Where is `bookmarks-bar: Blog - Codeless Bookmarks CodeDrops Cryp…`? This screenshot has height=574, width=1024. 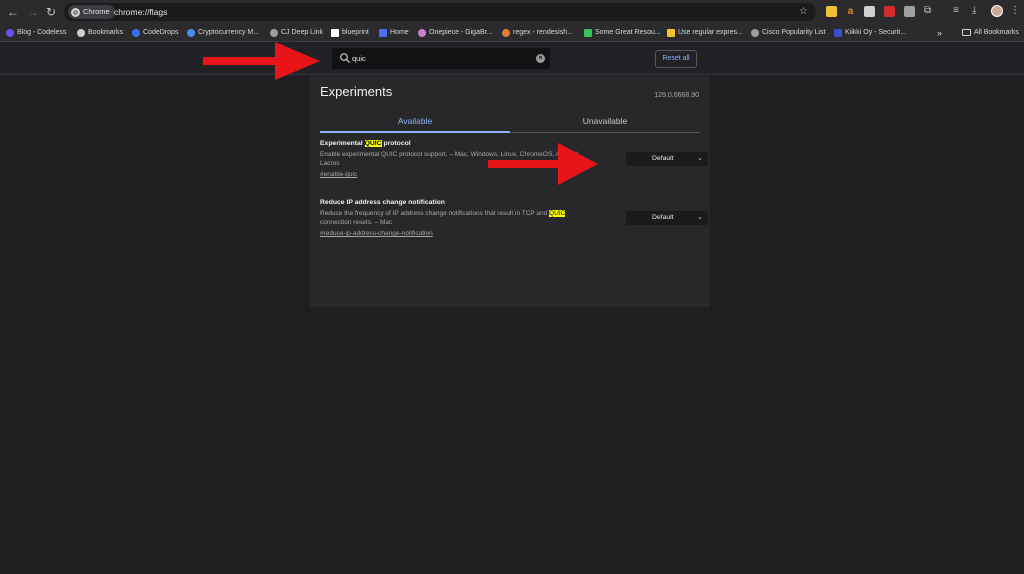
bookmarks-bar: Blog - Codeless Bookmarks CodeDrops Cryp… is located at coordinates (512, 33).